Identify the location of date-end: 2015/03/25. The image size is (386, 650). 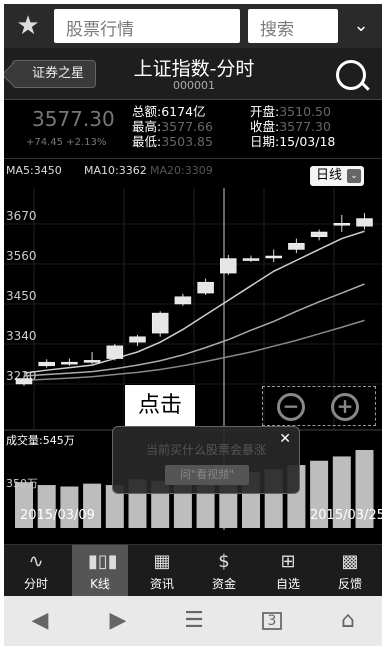
(346, 515).